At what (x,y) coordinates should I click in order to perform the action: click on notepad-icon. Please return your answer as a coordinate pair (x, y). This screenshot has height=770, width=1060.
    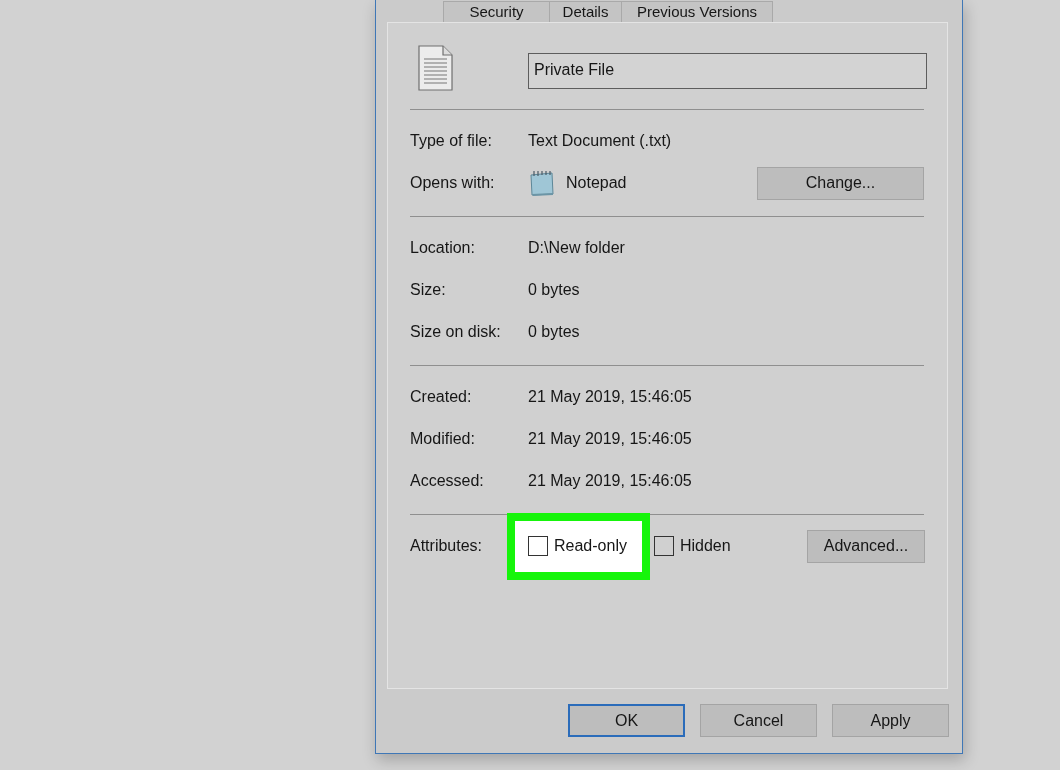
    Looking at the image, I should click on (541, 183).